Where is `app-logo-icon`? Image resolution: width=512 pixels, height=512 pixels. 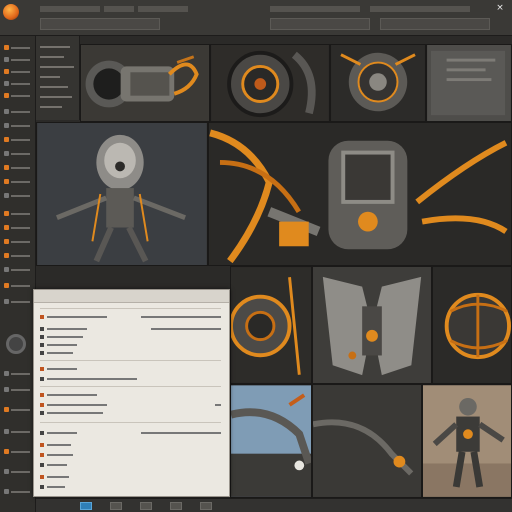
app-logo-icon is located at coordinates (11, 12).